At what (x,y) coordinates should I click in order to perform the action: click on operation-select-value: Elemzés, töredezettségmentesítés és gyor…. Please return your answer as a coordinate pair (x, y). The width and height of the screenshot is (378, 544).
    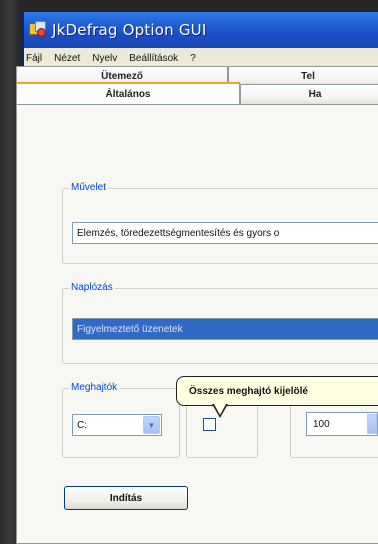
    Looking at the image, I should click on (178, 233).